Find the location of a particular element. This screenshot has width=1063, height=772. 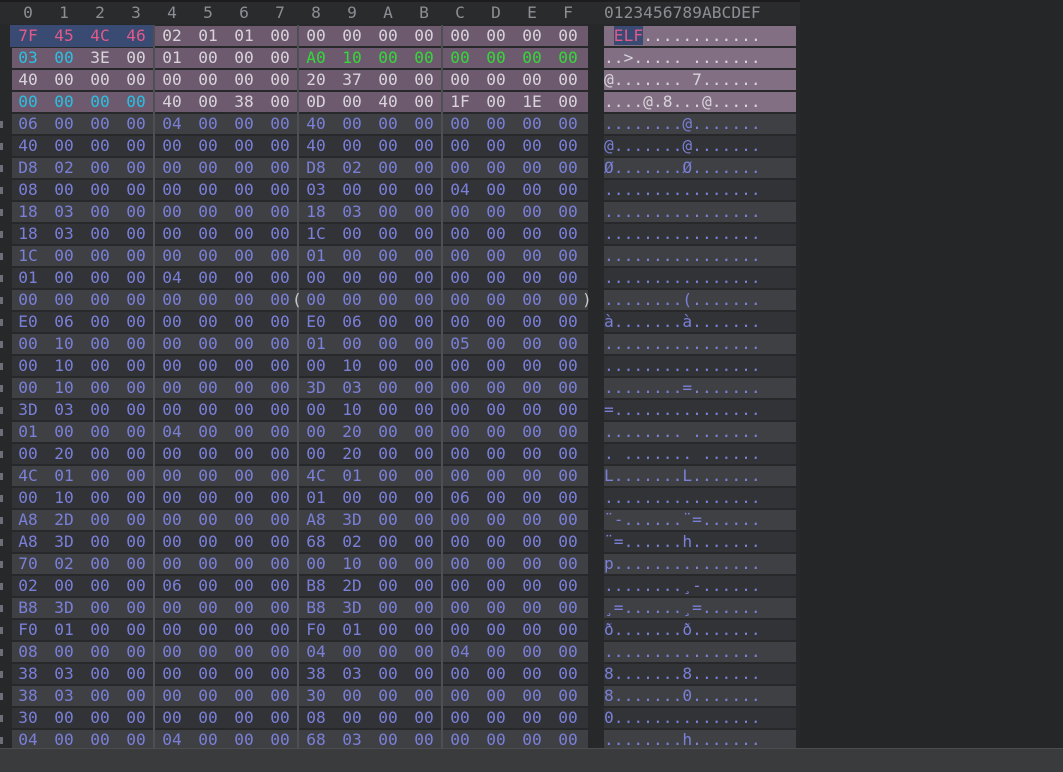

hex-byte: 02 is located at coordinates (352, 168).